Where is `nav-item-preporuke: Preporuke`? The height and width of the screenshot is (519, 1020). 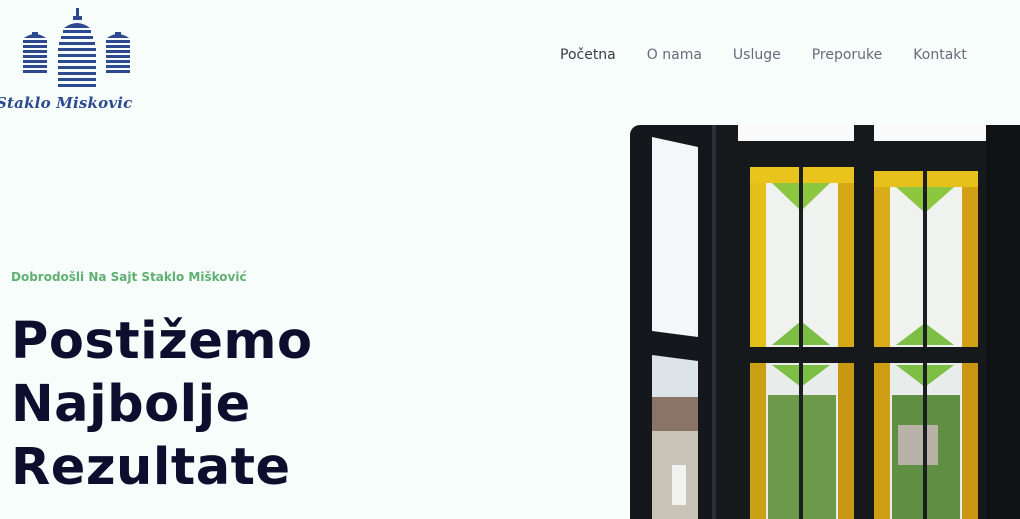 nav-item-preporuke: Preporuke is located at coordinates (847, 55).